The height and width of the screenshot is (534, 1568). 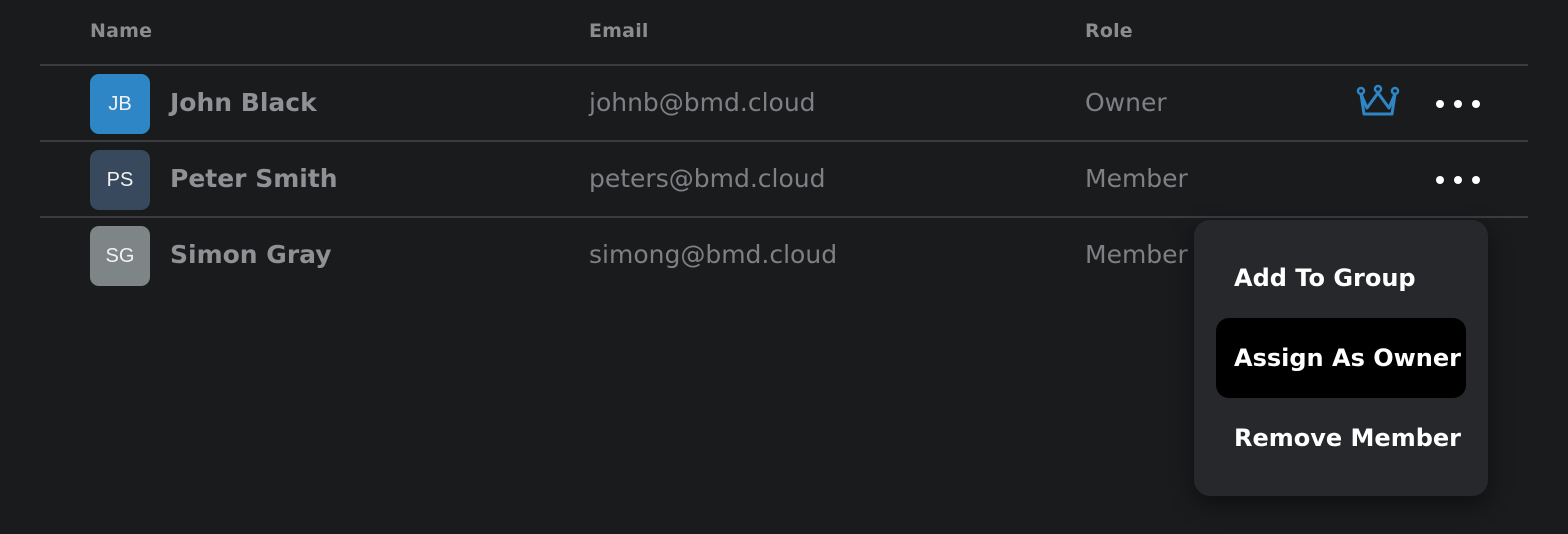 I want to click on menu-item-assign-as-owner: Assign As Owner, so click(x=1341, y=358).